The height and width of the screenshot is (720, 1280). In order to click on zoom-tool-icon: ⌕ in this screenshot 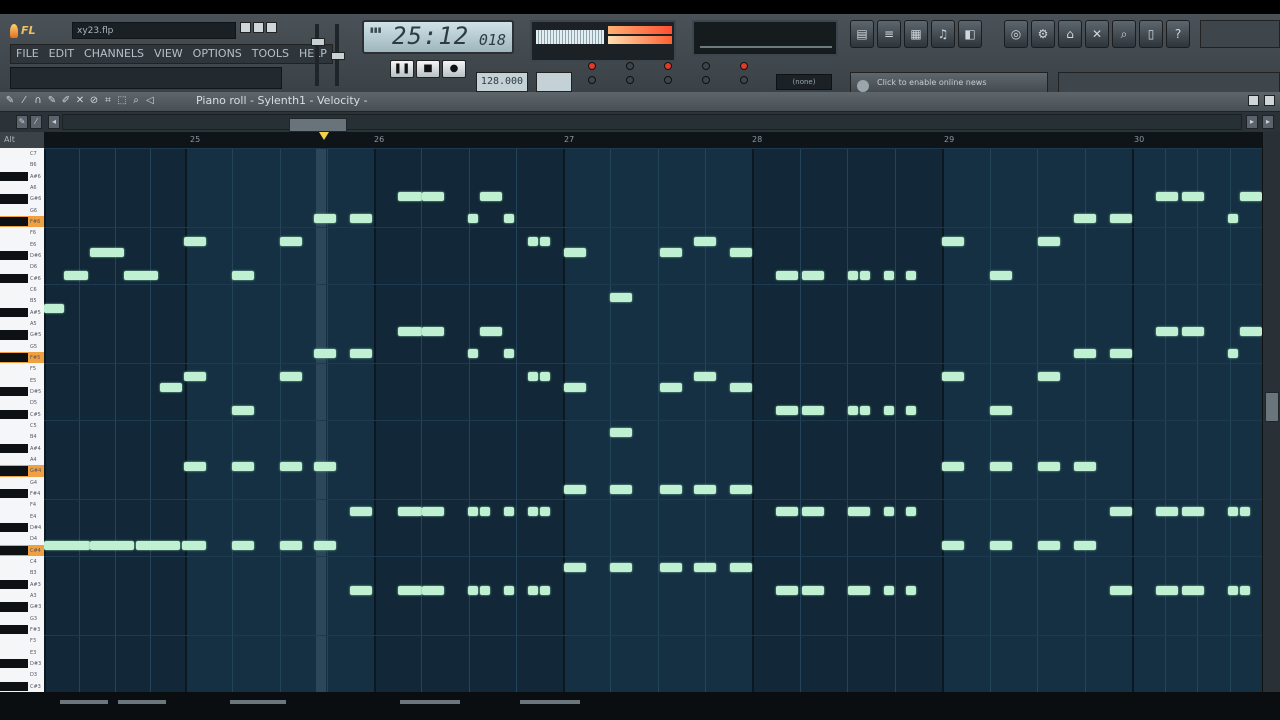, I will do `click(136, 101)`.